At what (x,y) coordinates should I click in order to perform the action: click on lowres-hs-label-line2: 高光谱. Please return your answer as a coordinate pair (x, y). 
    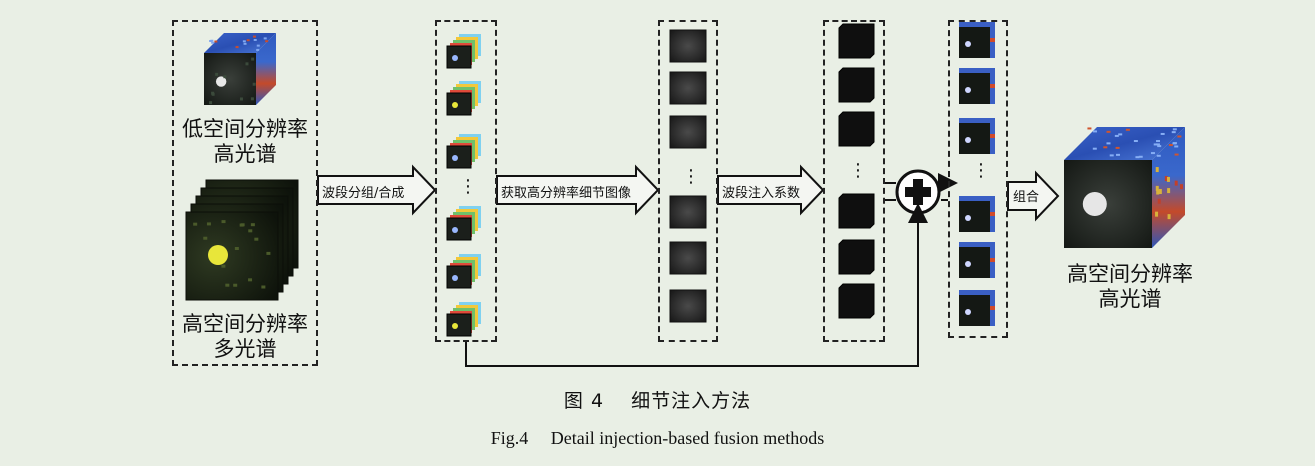
    Looking at the image, I should click on (245, 154).